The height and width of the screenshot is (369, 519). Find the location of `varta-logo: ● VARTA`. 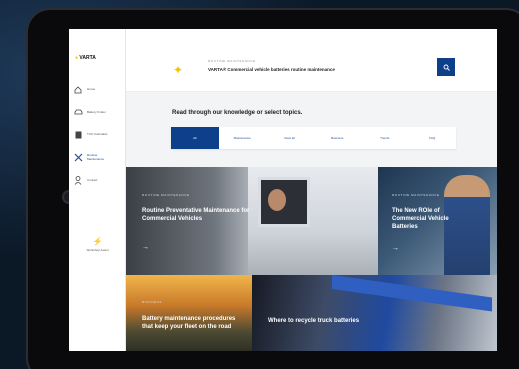

varta-logo: ● VARTA is located at coordinates (85, 58).